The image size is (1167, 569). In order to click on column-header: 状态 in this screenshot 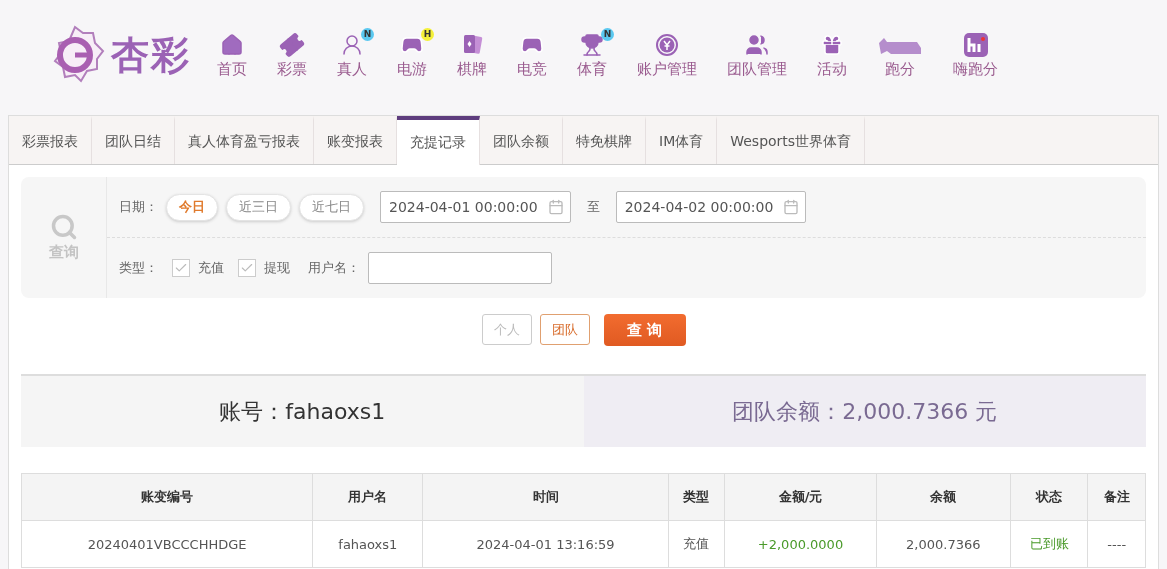, I will do `click(1049, 497)`.